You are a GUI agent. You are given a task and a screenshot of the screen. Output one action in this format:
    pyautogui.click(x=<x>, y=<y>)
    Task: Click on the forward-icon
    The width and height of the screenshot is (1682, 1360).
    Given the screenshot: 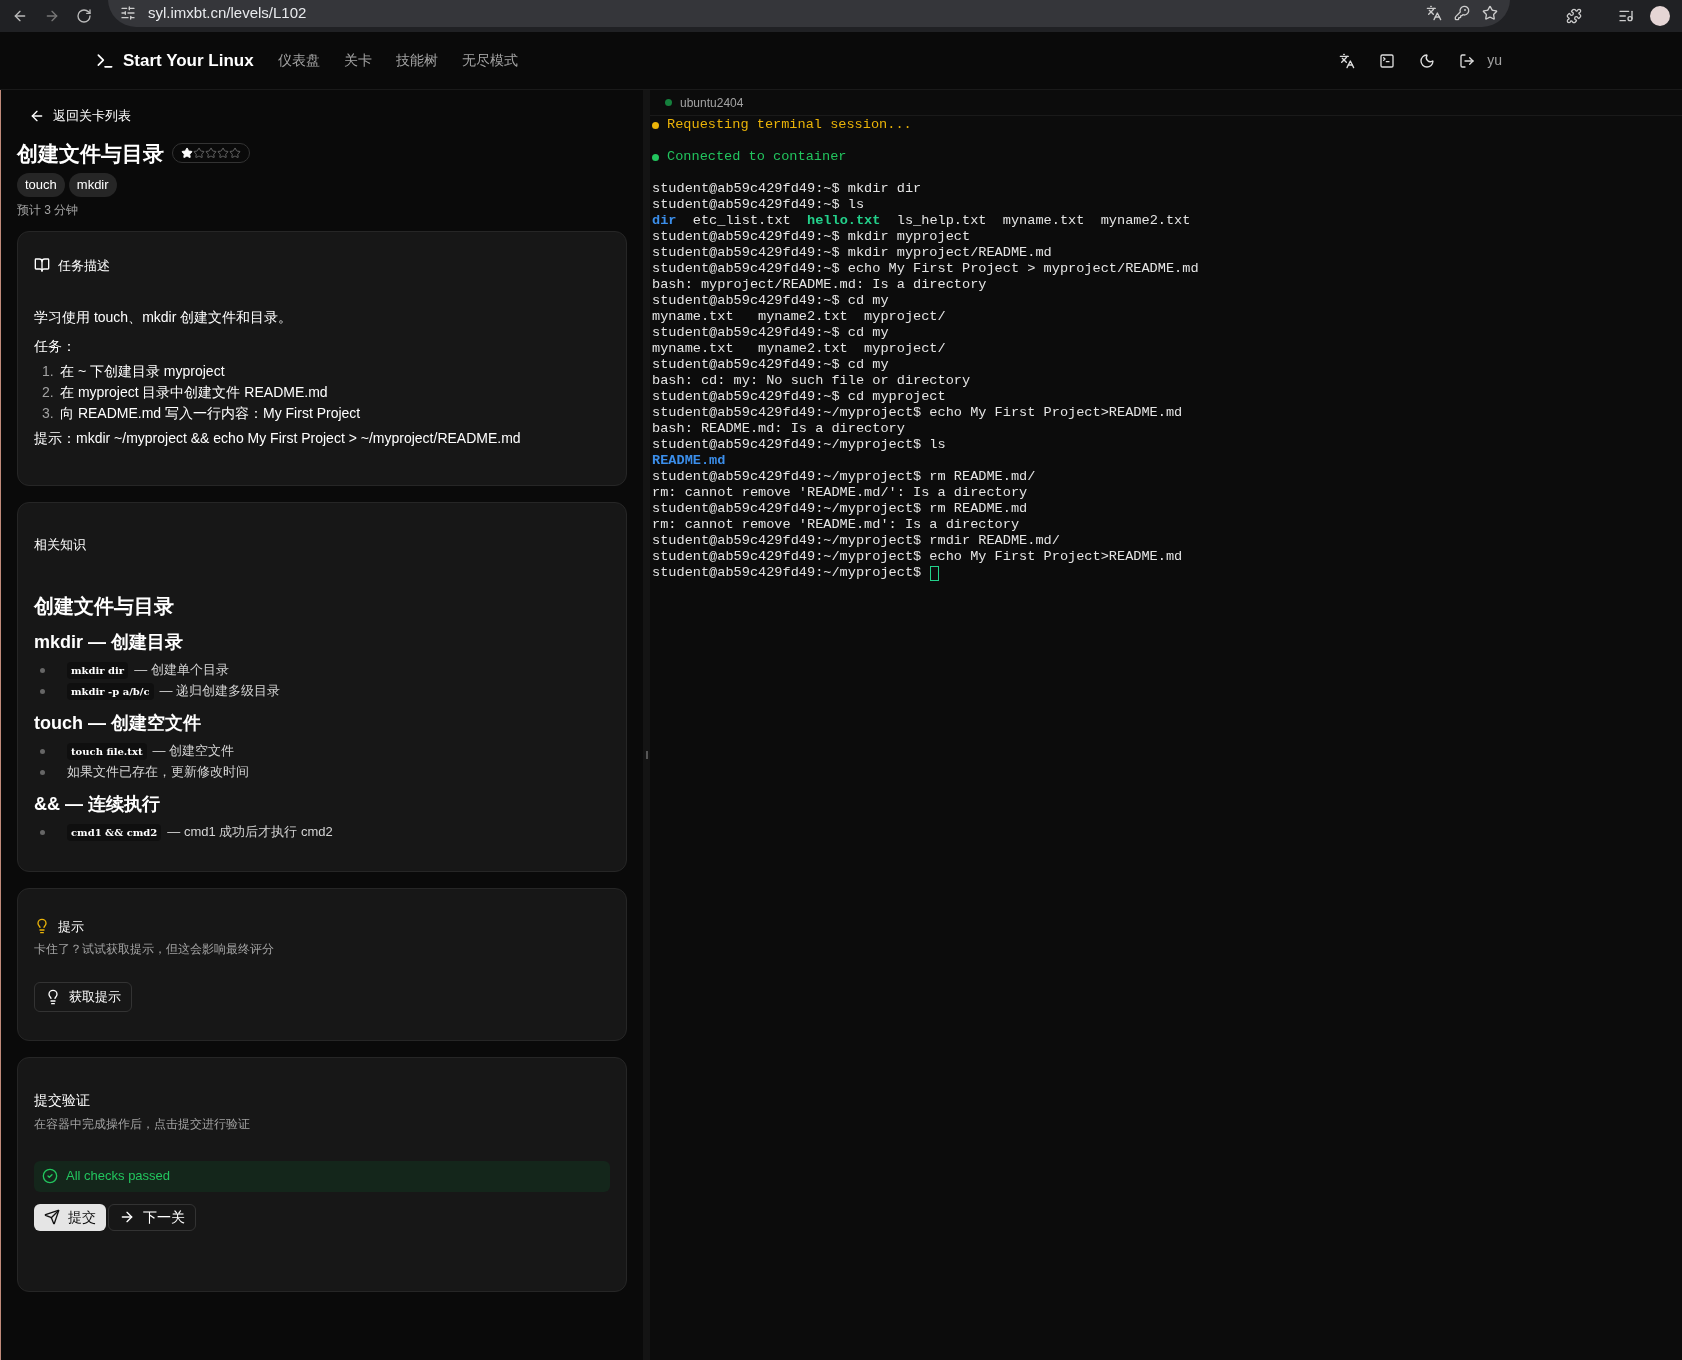 What is the action you would take?
    pyautogui.click(x=52, y=16)
    